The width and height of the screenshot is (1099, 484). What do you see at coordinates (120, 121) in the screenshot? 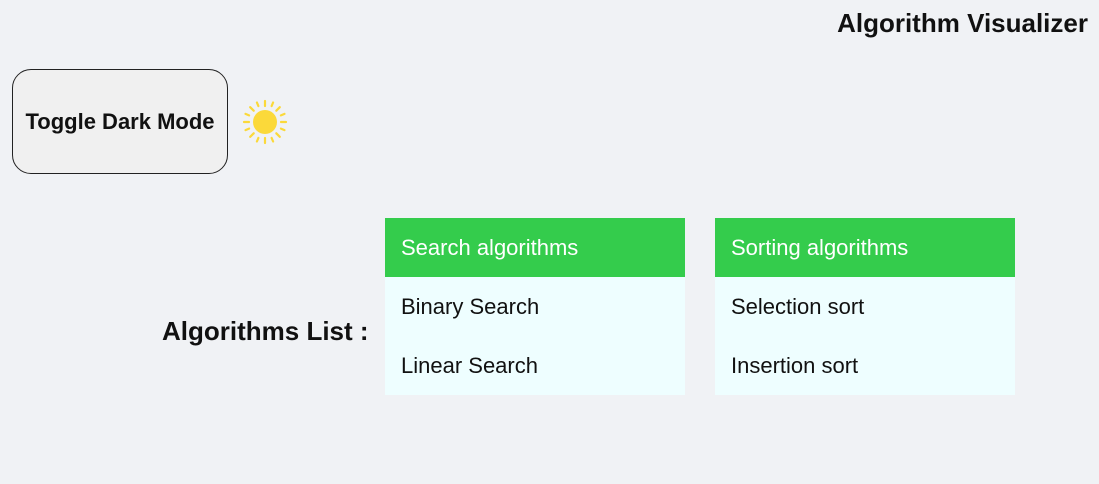
I see `toggle-dark-mode-button: Toggle Dark Mode` at bounding box center [120, 121].